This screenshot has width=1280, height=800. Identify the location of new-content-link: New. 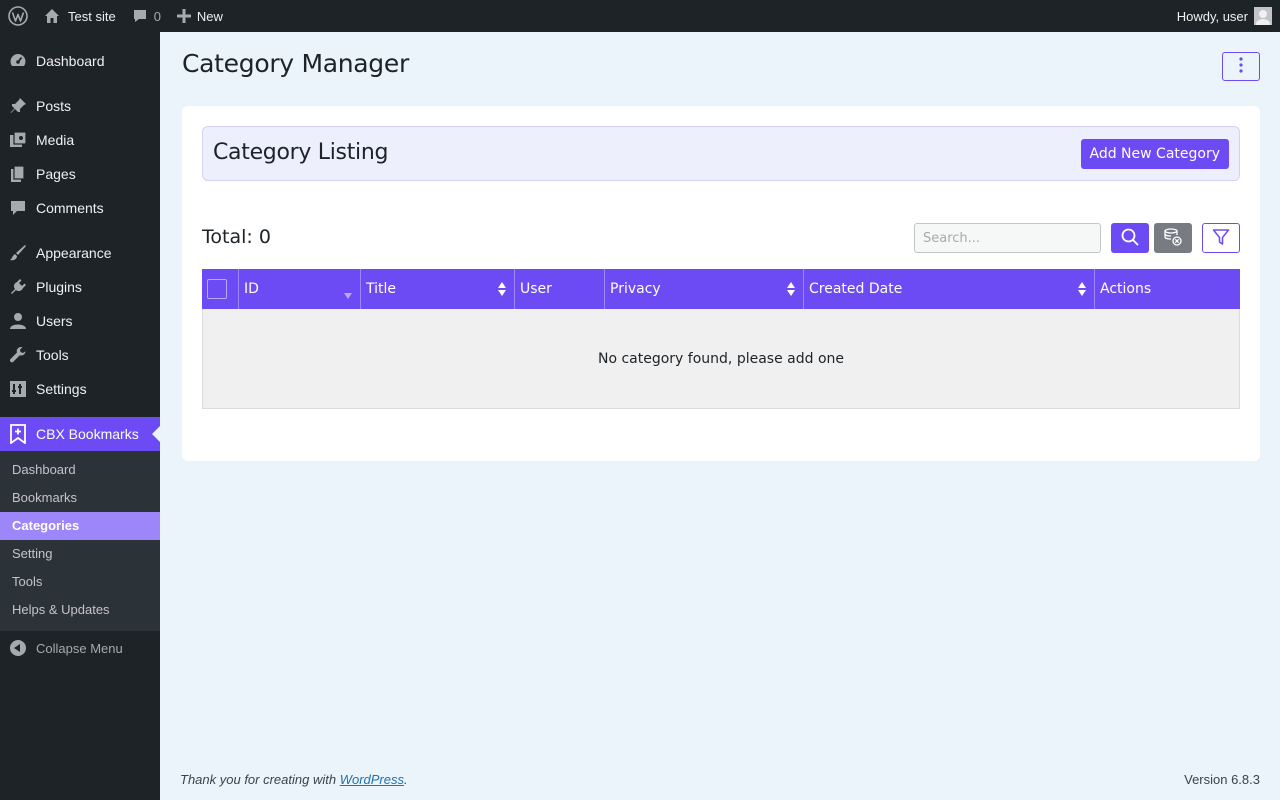
(200, 16).